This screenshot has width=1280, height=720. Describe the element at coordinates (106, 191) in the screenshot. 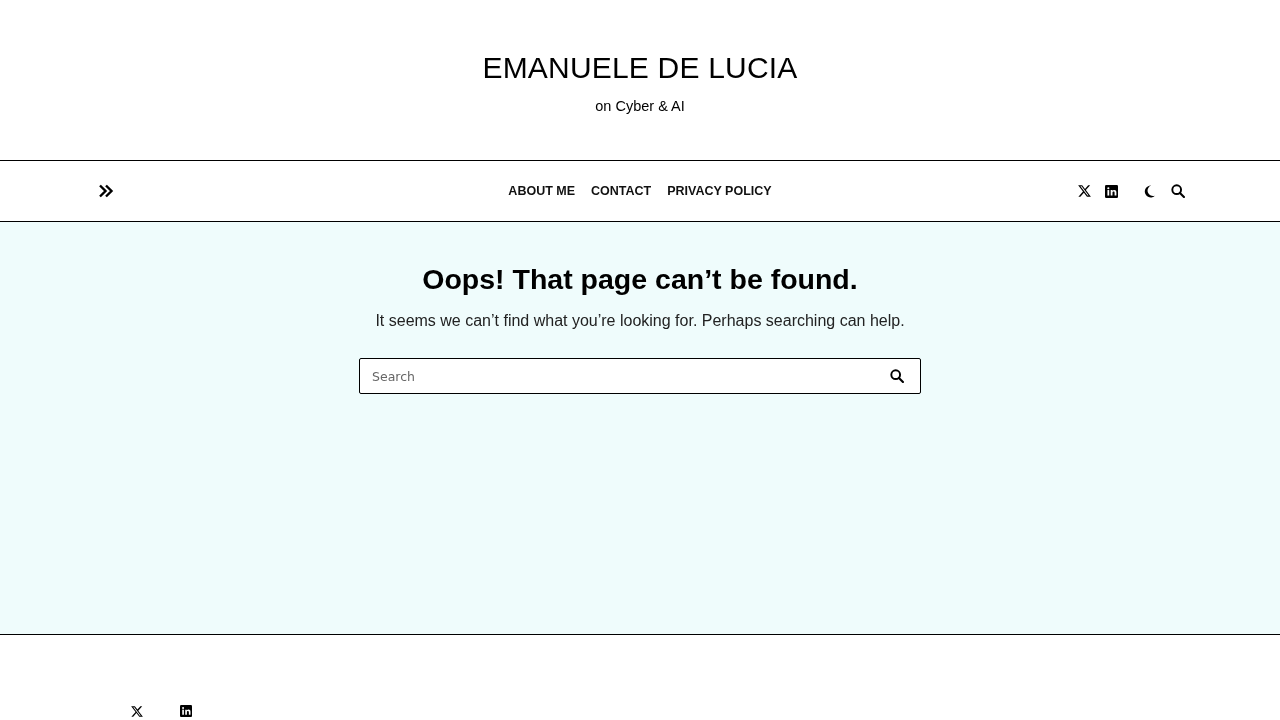

I see `double-chevron-icon` at that location.